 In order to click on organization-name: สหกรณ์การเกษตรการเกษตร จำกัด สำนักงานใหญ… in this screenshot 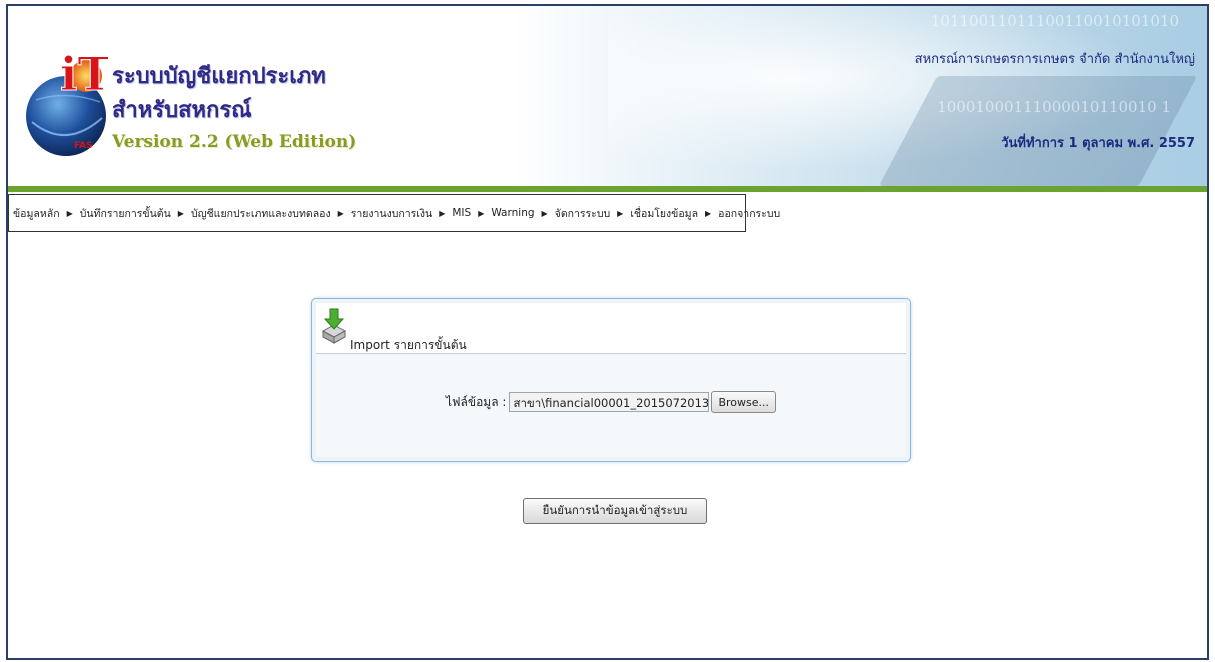, I will do `click(1054, 59)`.